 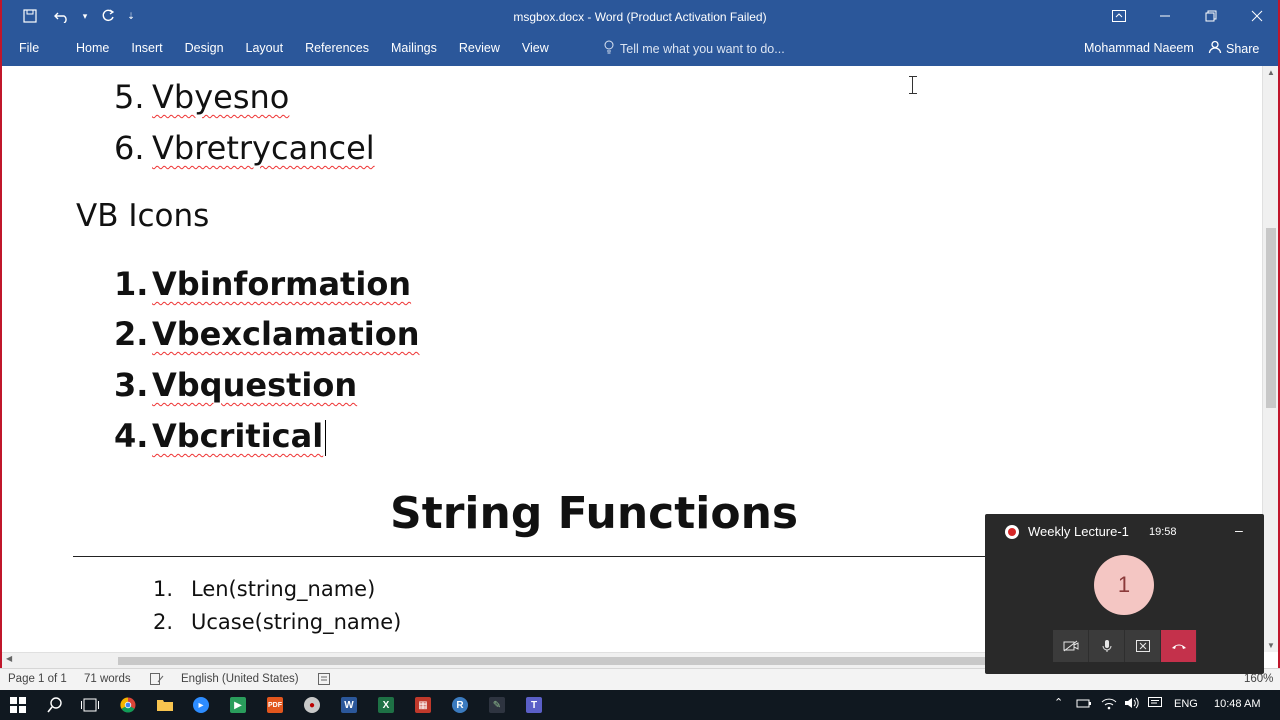 What do you see at coordinates (1139, 48) in the screenshot?
I see `user-name: Mohammad Naeem` at bounding box center [1139, 48].